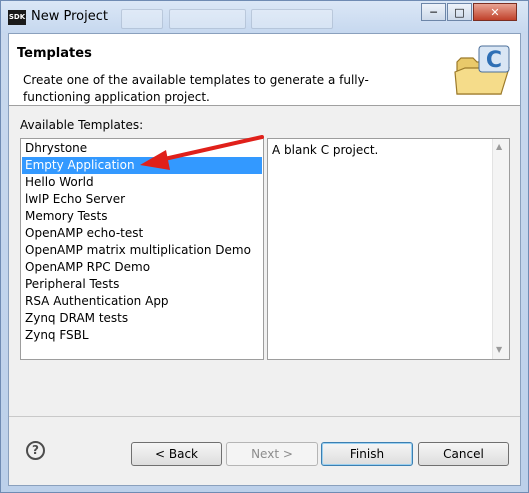 The width and height of the screenshot is (529, 493). I want to click on template-item: lwIP Echo Server, so click(142, 199).